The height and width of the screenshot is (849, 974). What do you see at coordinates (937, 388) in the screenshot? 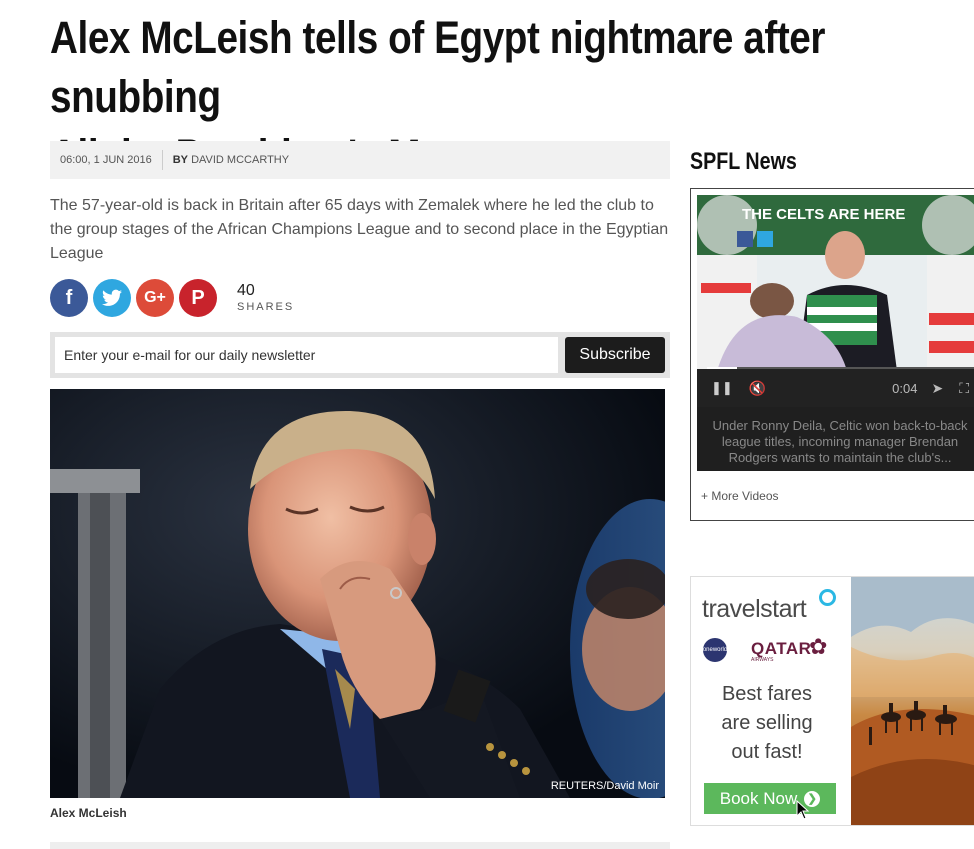
I see `share-icon: ➤` at bounding box center [937, 388].